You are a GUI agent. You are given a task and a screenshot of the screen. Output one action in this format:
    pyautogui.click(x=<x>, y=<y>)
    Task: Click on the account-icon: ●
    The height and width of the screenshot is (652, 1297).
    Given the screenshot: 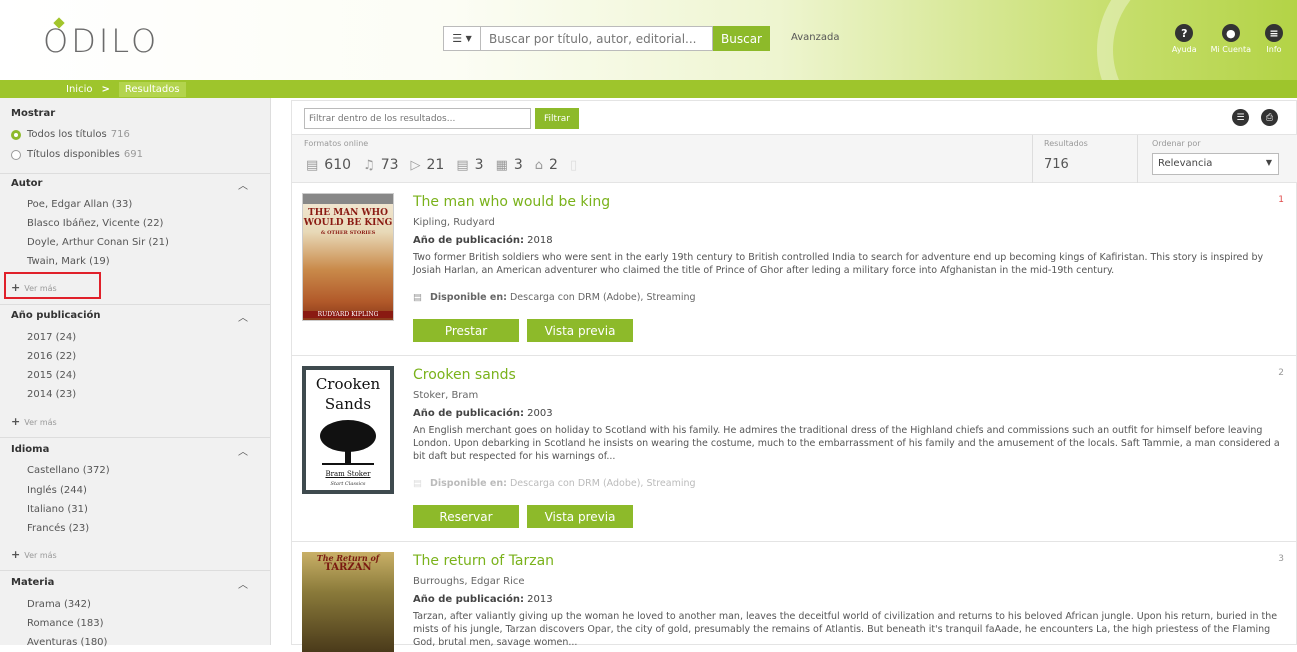 What is the action you would take?
    pyautogui.click(x=1230, y=33)
    